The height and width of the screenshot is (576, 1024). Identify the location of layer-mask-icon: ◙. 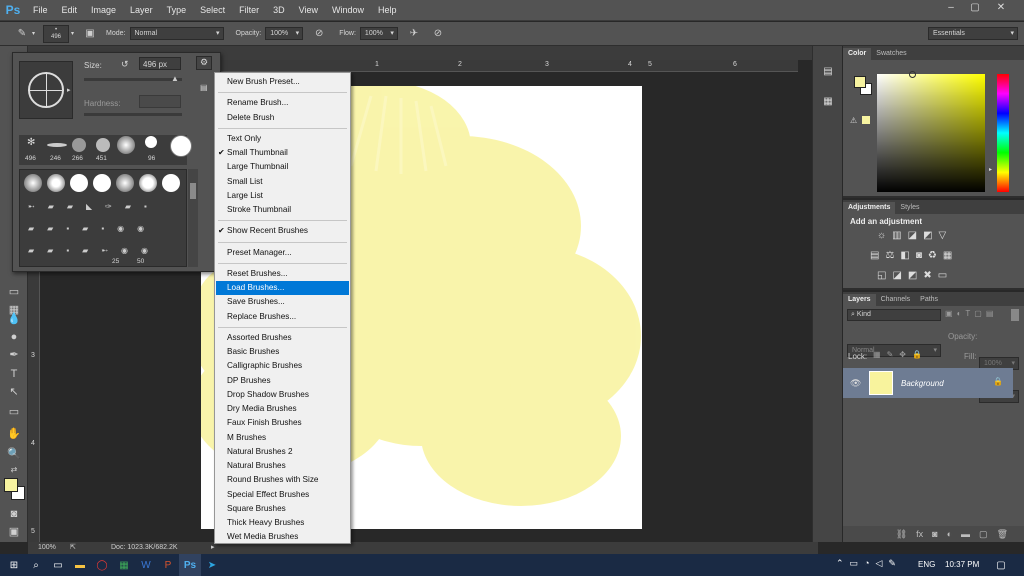
(934, 534).